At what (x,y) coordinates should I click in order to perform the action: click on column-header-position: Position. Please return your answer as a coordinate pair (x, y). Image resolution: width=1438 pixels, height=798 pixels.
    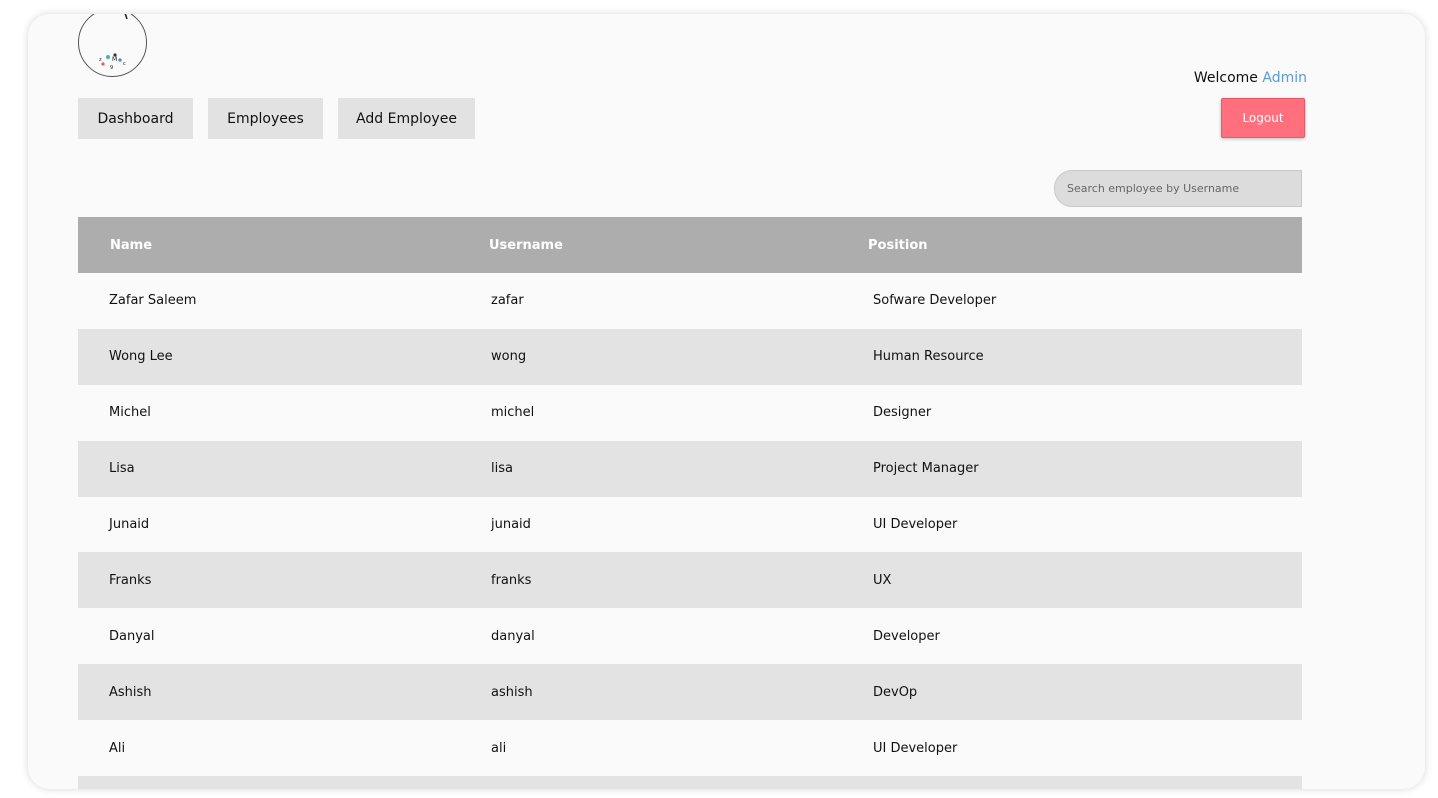
    Looking at the image, I should click on (1069, 245).